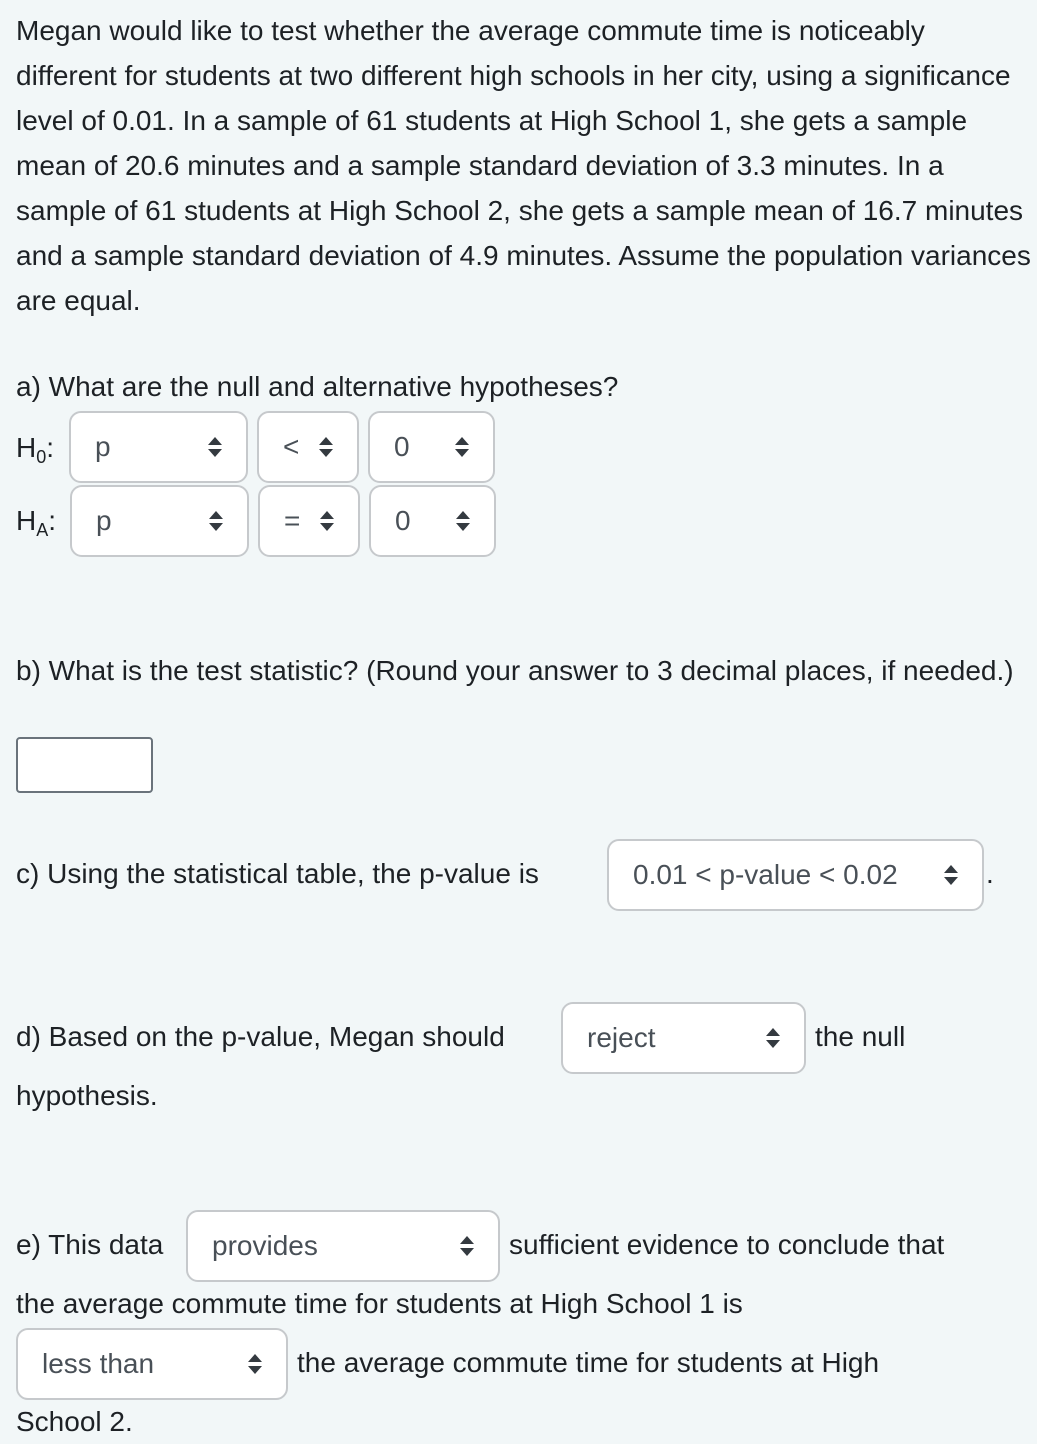 The height and width of the screenshot is (1444, 1037). Describe the element at coordinates (402, 446) in the screenshot. I see `h0-value-value: 0` at that location.